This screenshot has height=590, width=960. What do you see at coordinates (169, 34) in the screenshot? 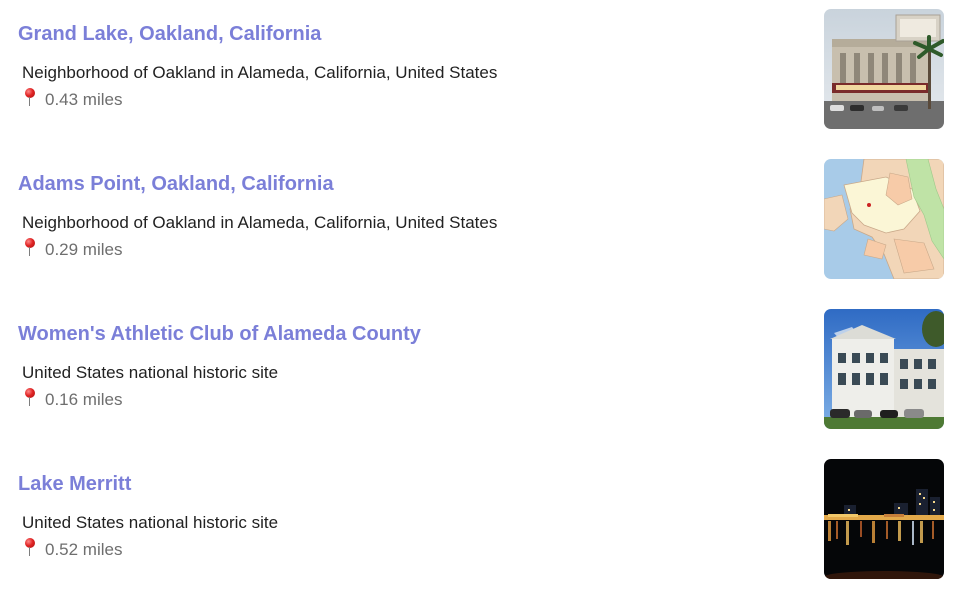
I see `result-title-link: Grand Lake, Oakland, California` at bounding box center [169, 34].